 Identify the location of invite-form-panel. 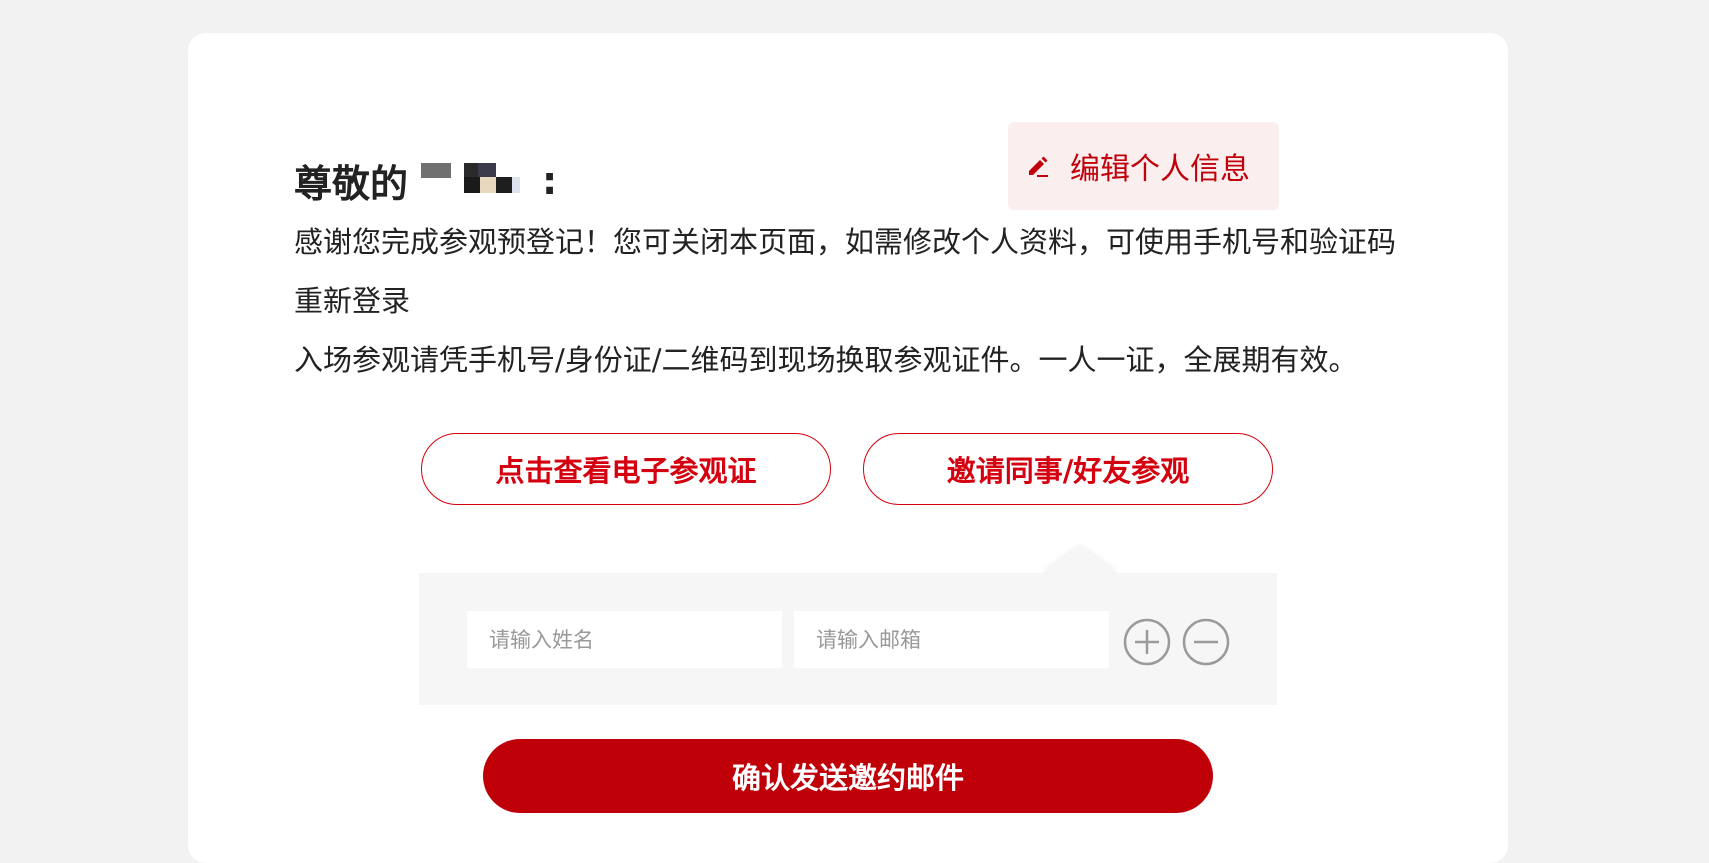
(848, 625).